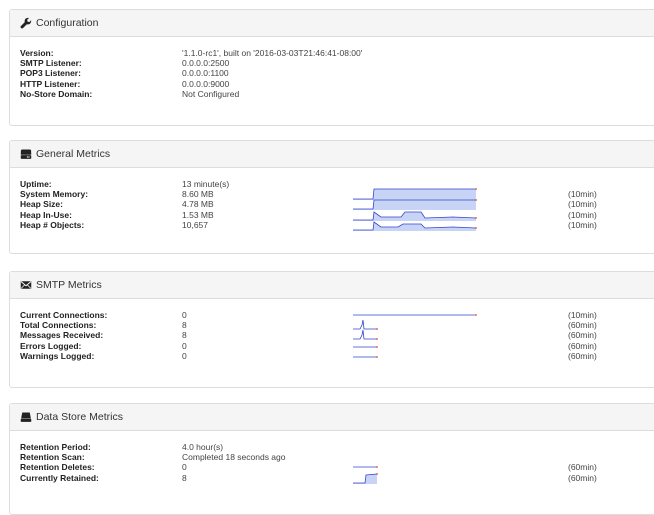 This screenshot has width=654, height=515. What do you see at coordinates (332, 23) in the screenshot?
I see `configuration-panel-heading: Configuration` at bounding box center [332, 23].